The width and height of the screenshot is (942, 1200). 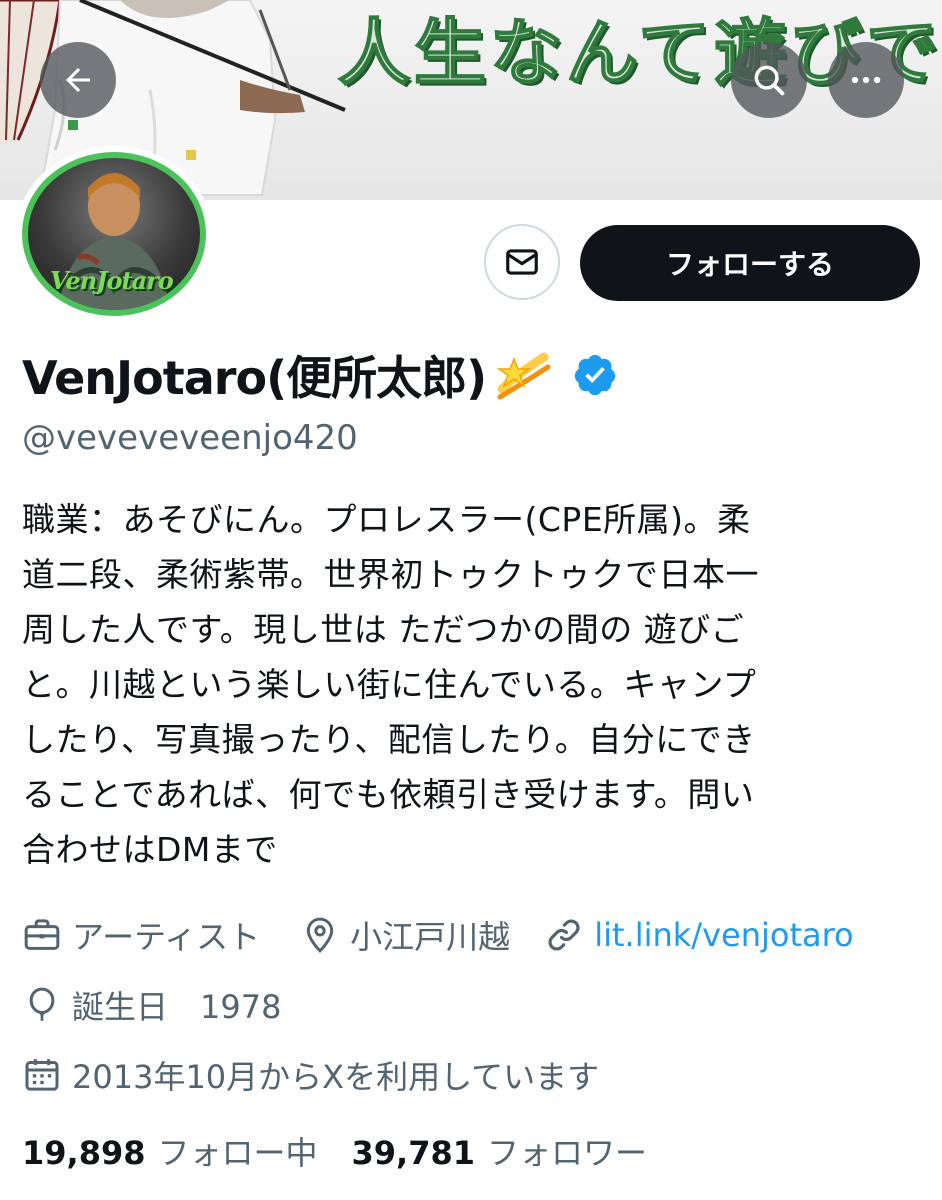 What do you see at coordinates (237, 1153) in the screenshot?
I see `following-label: フォロー中` at bounding box center [237, 1153].